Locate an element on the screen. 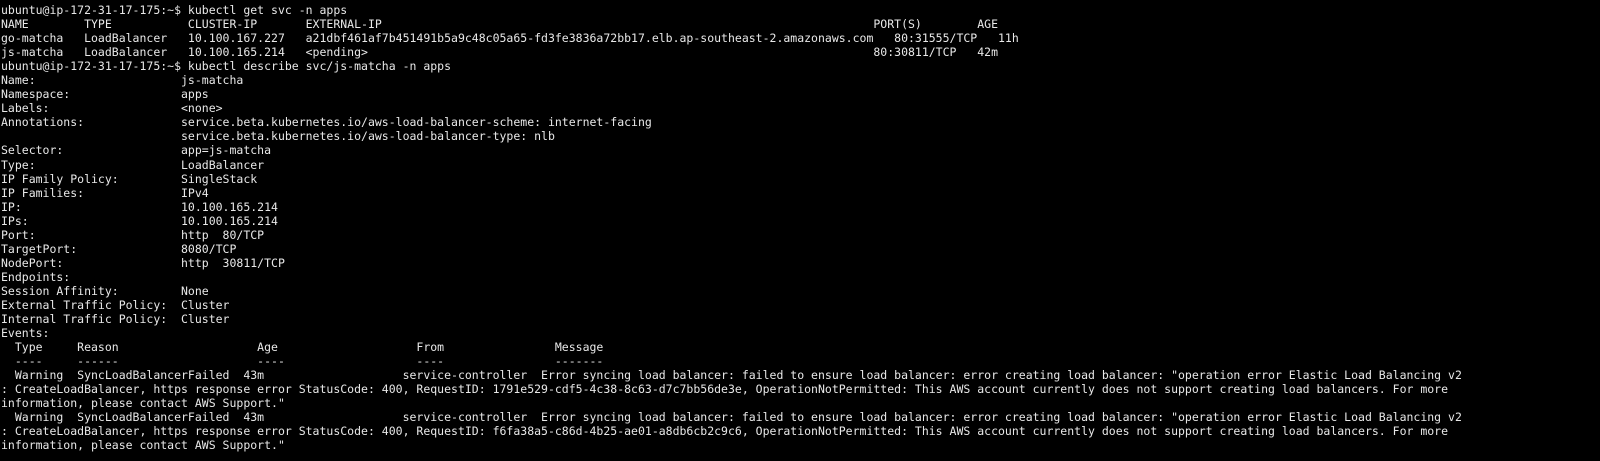 The width and height of the screenshot is (1600, 461). terminal-line: Internal Traffic Policy: Cluster is located at coordinates (115, 319).